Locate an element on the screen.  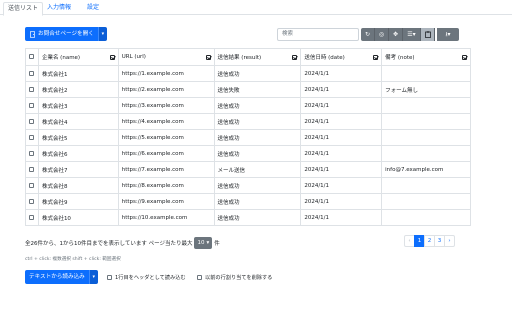
cell-name: 株式会社3 is located at coordinates (78, 105).